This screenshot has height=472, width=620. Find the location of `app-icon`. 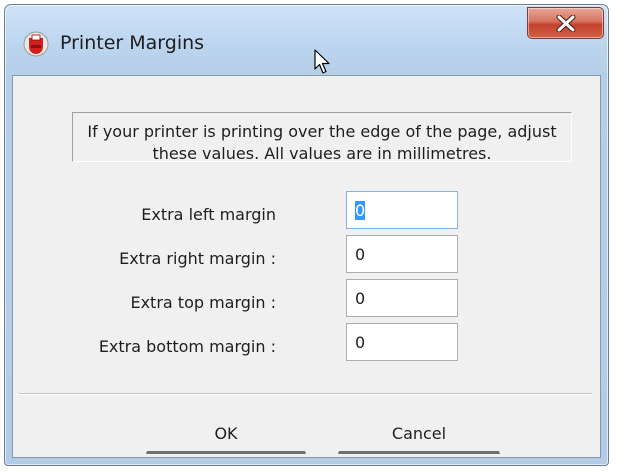

app-icon is located at coordinates (36, 44).